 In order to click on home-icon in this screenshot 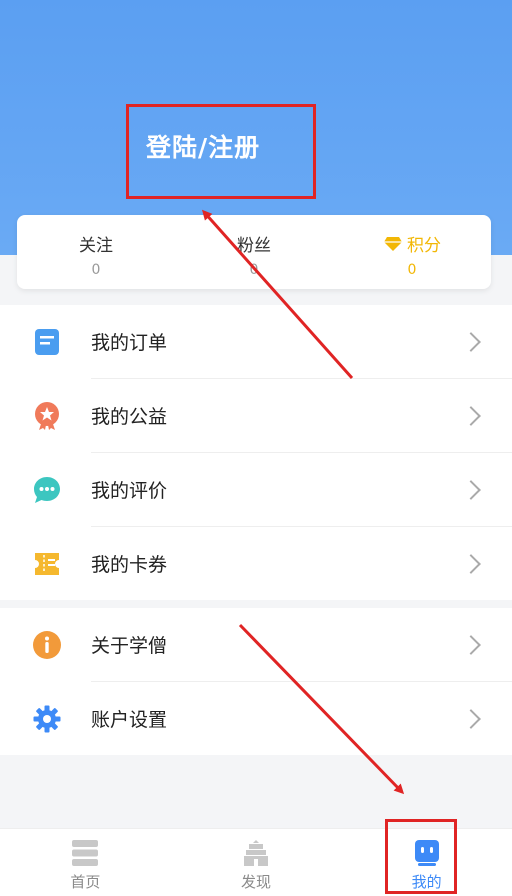, I will do `click(85, 853)`.